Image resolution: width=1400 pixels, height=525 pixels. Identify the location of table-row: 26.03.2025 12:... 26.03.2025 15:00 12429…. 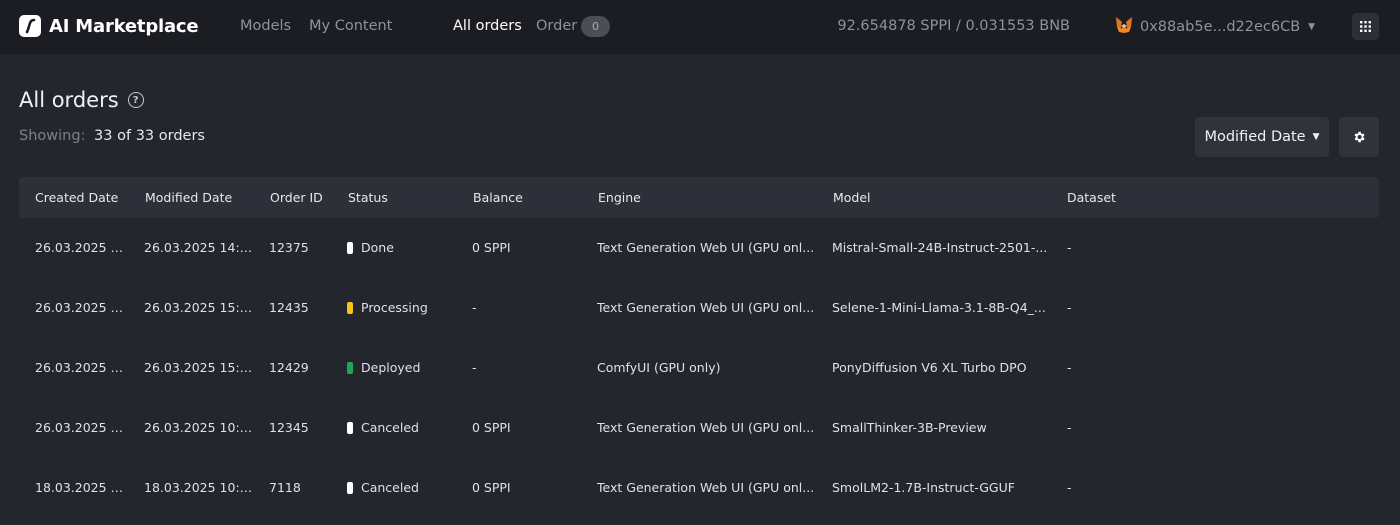
(699, 368).